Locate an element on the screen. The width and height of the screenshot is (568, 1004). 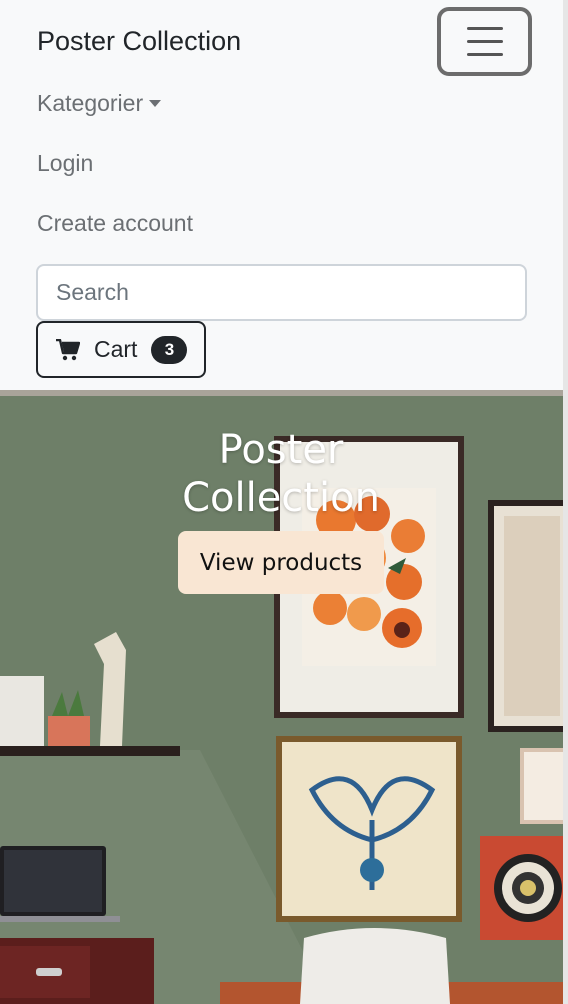
hero-title: Poster Collection is located at coordinates (281, 474).